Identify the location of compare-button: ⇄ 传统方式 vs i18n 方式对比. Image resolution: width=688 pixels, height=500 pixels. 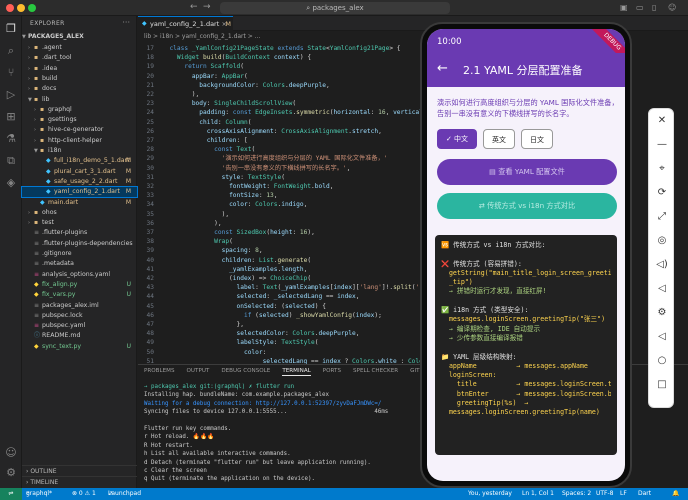
(527, 206).